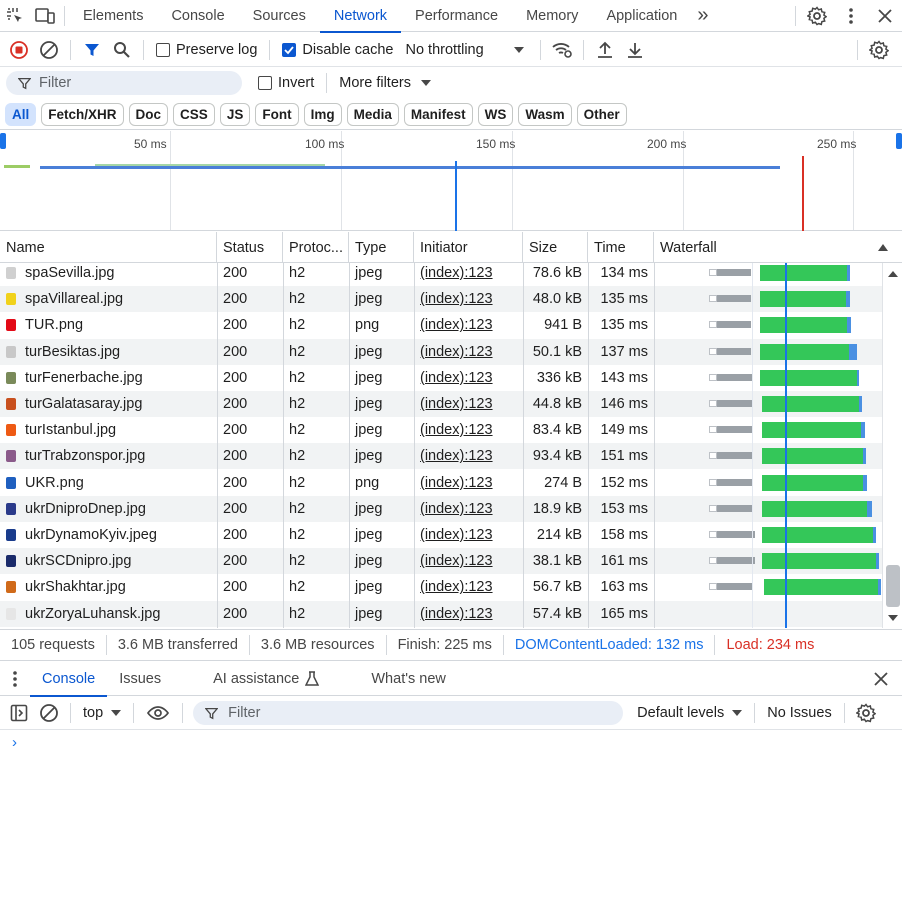 Image resolution: width=902 pixels, height=910 pixels. I want to click on tab-application: Application, so click(641, 16).